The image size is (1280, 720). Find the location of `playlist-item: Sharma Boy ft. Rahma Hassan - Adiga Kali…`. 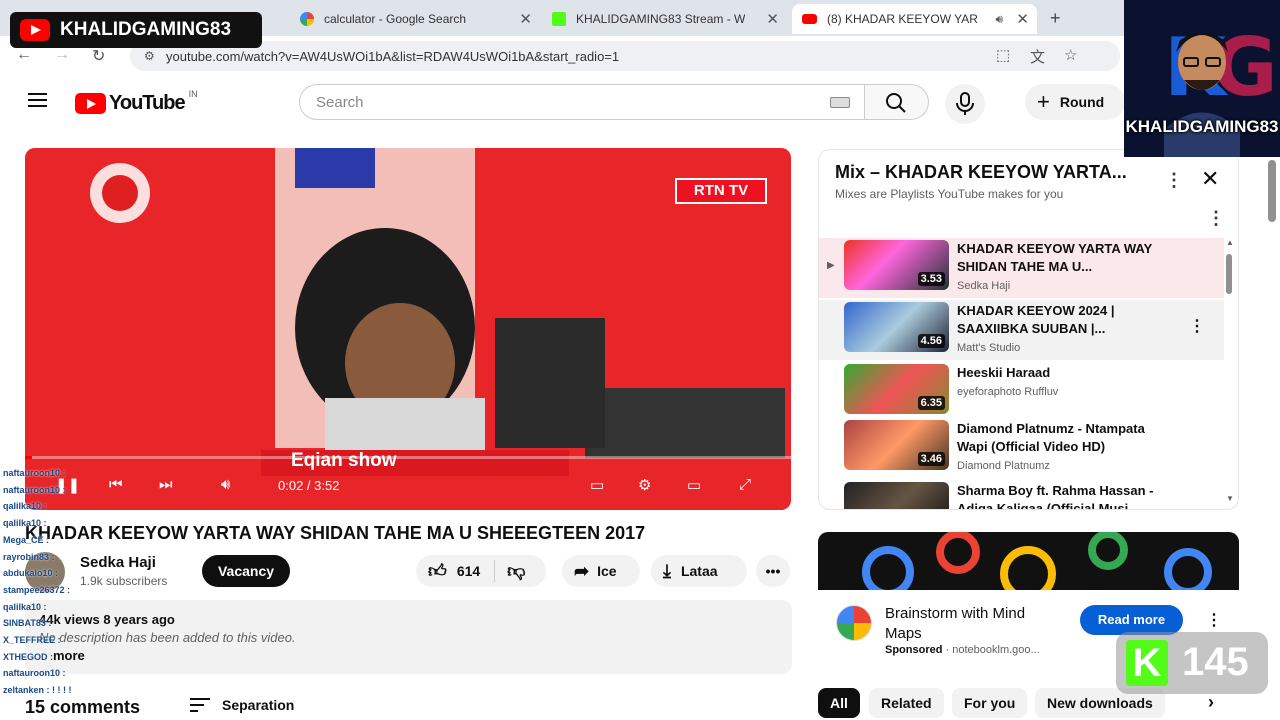

playlist-item: Sharma Boy ft. Rahma Hassan - Adiga Kali… is located at coordinates (1021, 495).